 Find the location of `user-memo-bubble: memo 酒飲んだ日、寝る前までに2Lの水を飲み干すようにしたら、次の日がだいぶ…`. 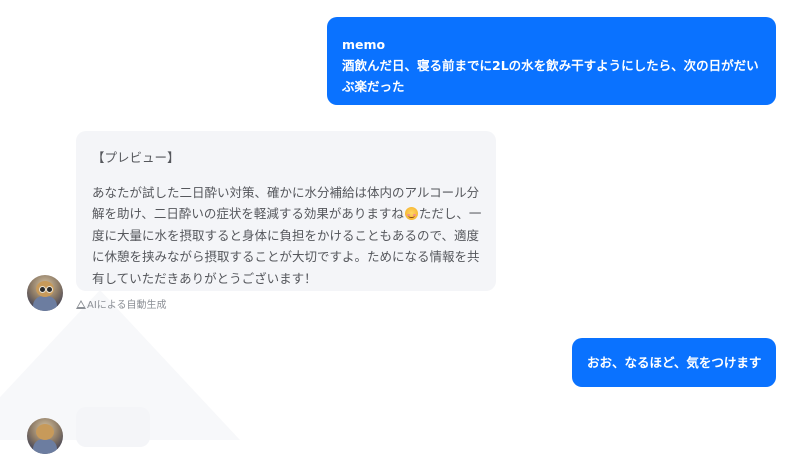

user-memo-bubble: memo 酒飲んだ日、寝る前までに2Lの水を飲み干すようにしたら、次の日がだいぶ… is located at coordinates (551, 61).